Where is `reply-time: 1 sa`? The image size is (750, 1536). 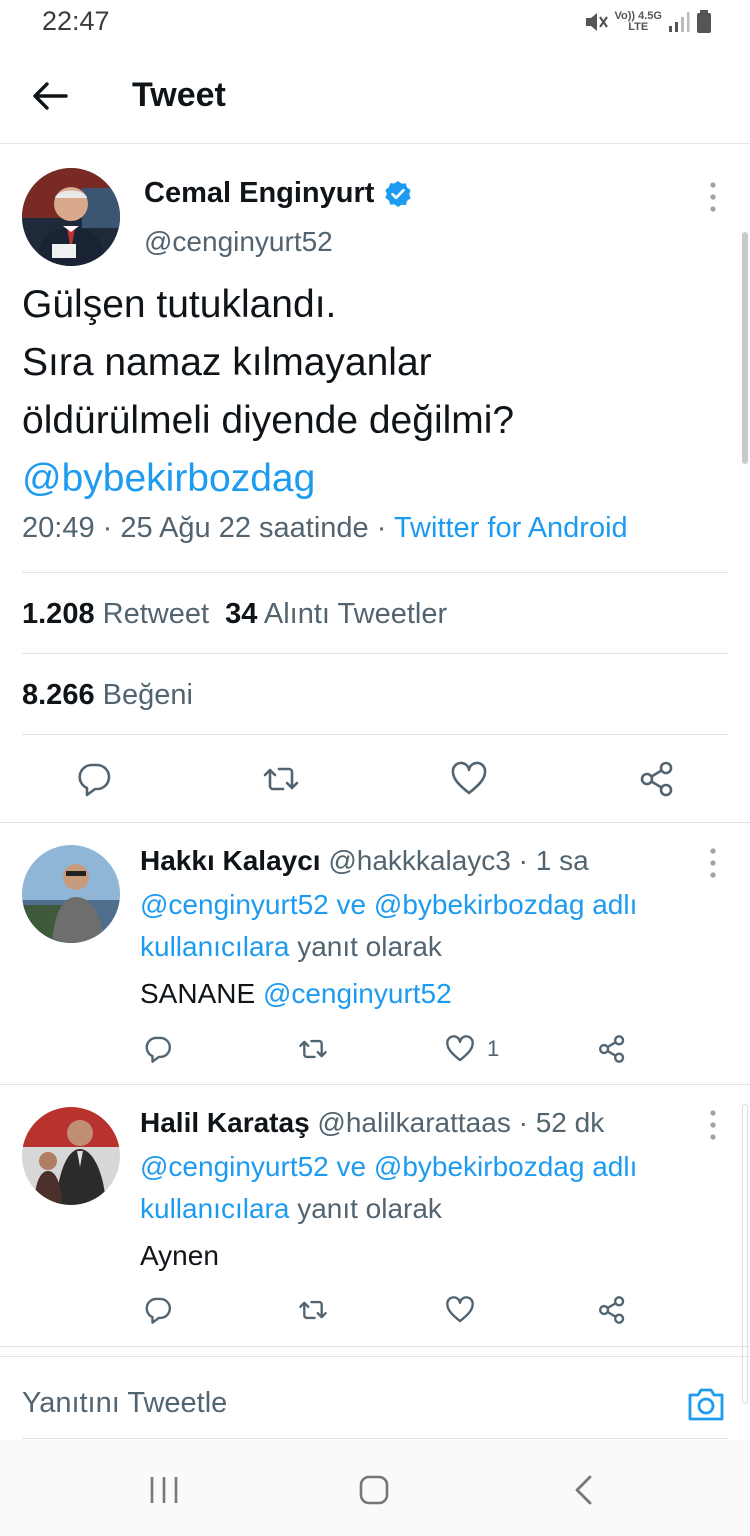 reply-time: 1 sa is located at coordinates (562, 860).